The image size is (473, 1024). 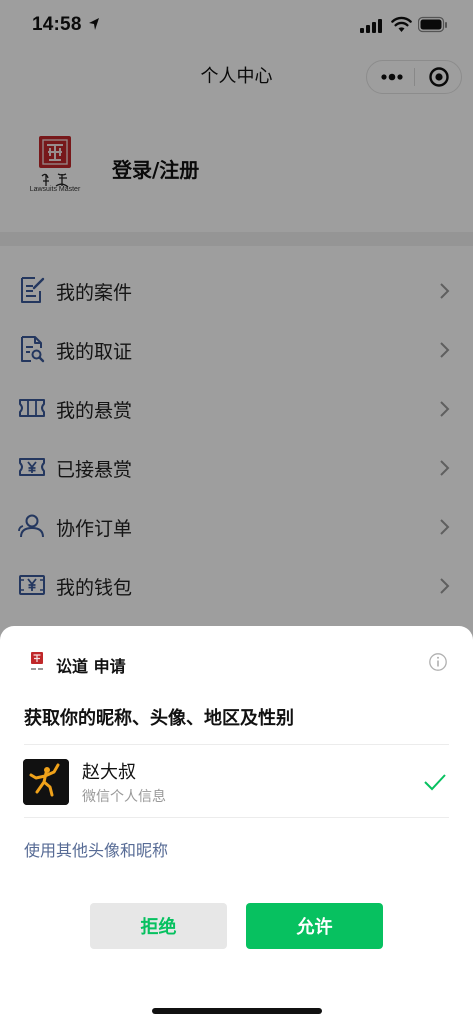 I want to click on reject-button: 拒绝, so click(x=158, y=926).